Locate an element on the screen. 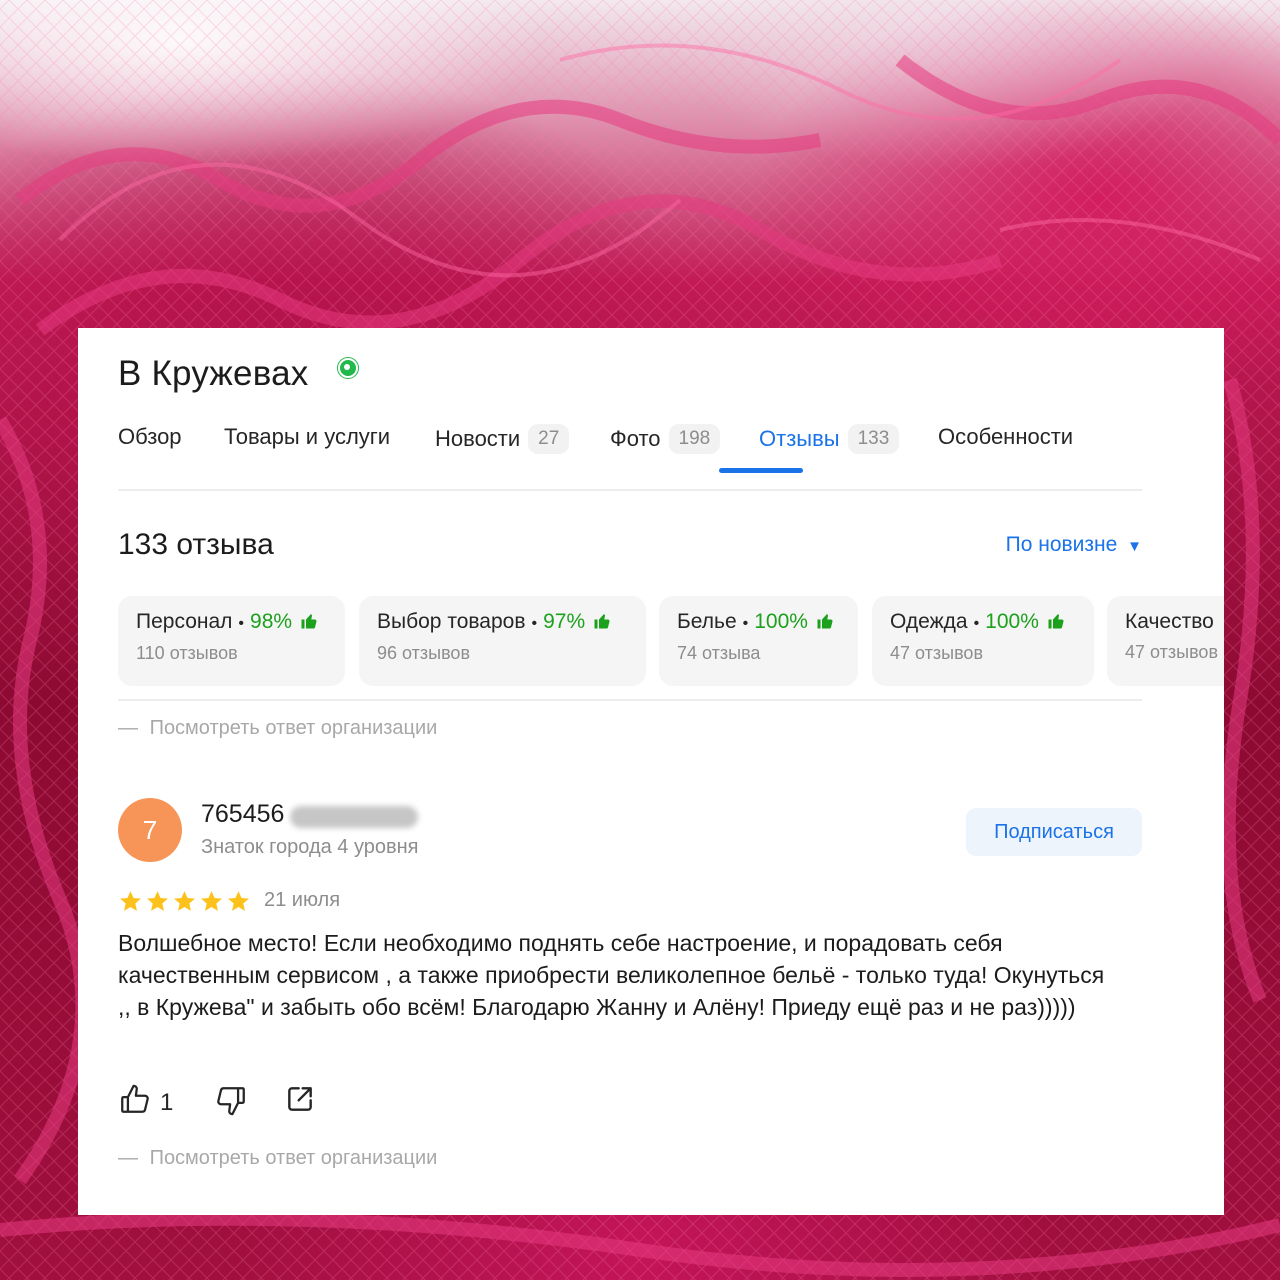 The image size is (1280, 1280). dislike-button is located at coordinates (231, 1102).